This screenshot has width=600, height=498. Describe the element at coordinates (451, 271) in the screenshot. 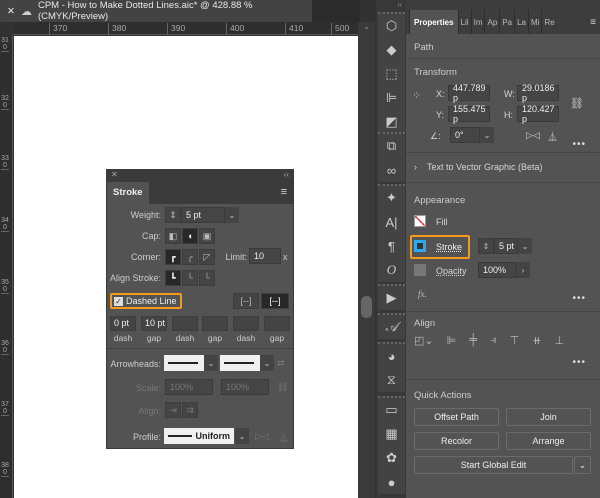

I see `opacity-label: Opacity` at that location.